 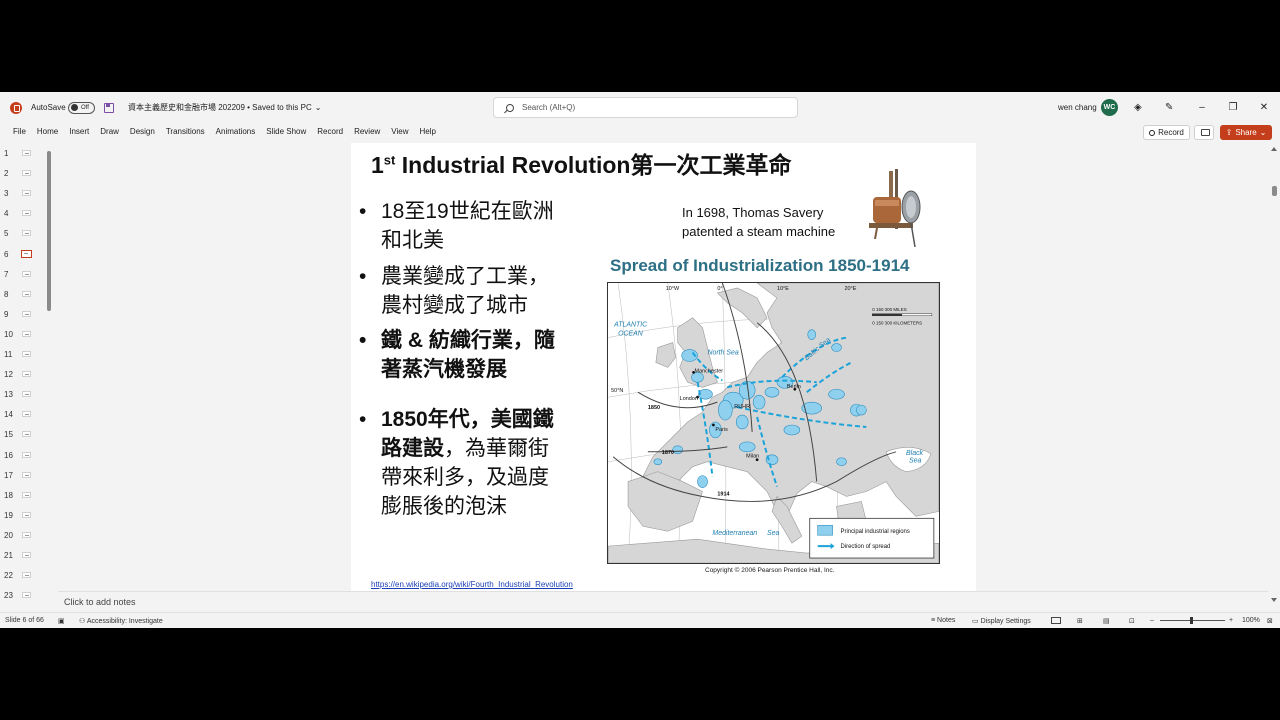 I want to click on tab-design: Design, so click(x=142, y=131).